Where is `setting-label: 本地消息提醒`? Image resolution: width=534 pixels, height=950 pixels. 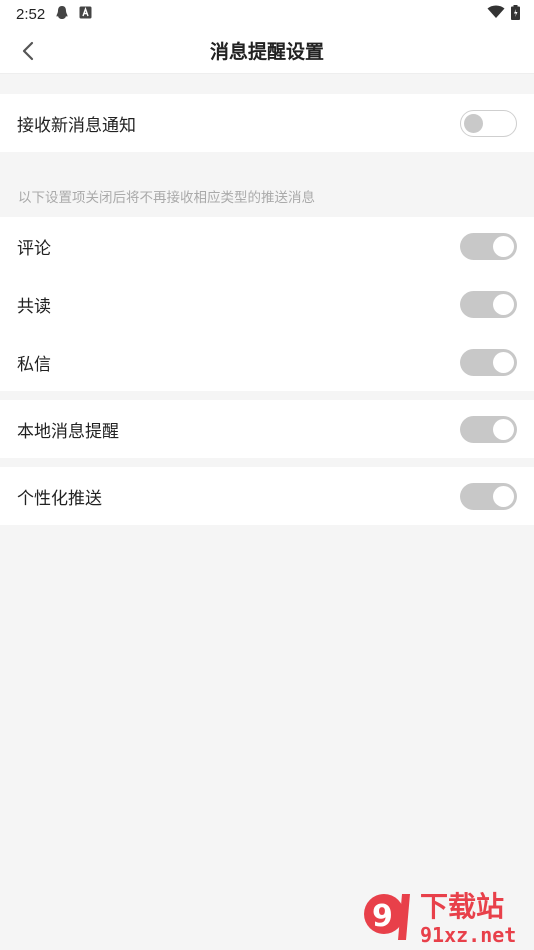
setting-label: 本地消息提醒 is located at coordinates (68, 431).